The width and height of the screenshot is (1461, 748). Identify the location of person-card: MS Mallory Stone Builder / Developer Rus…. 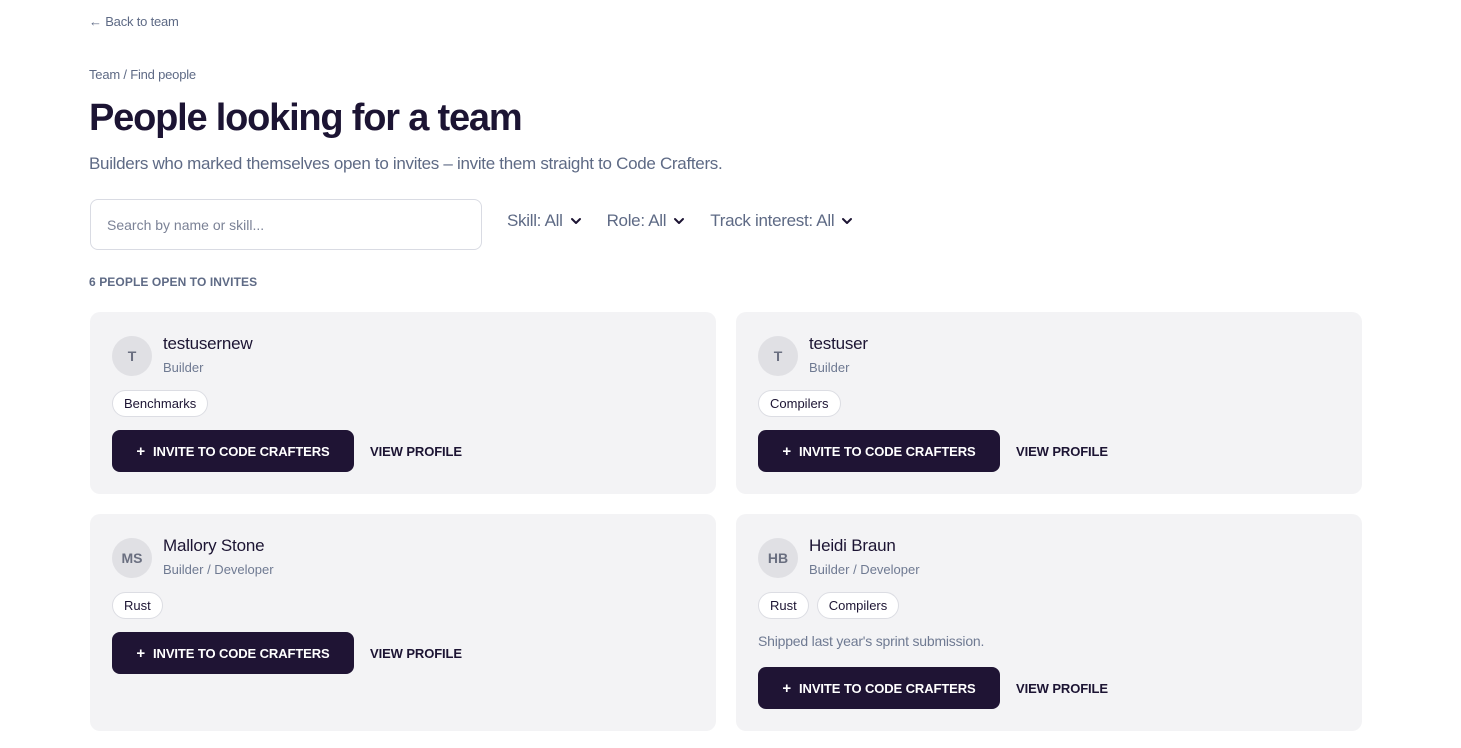
(403, 622).